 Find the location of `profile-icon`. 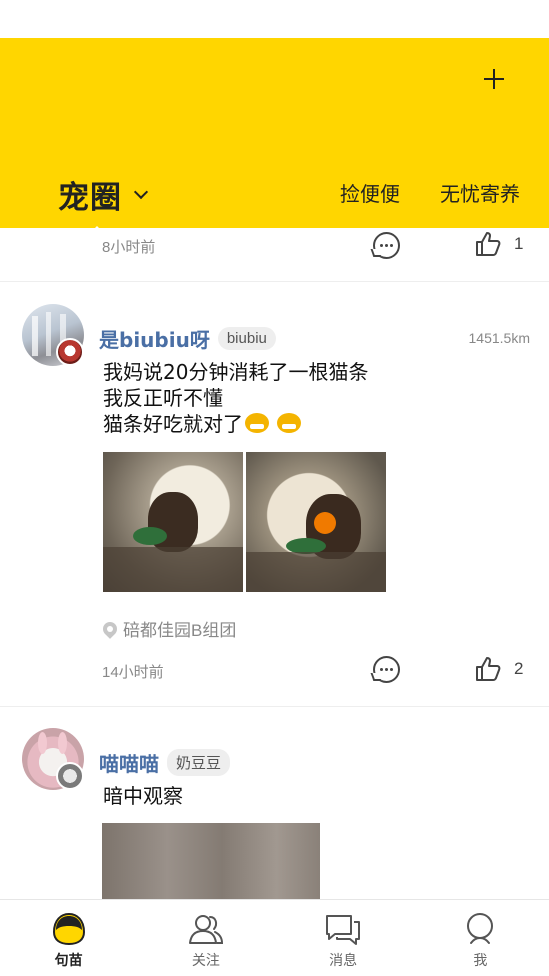

profile-icon is located at coordinates (480, 928).